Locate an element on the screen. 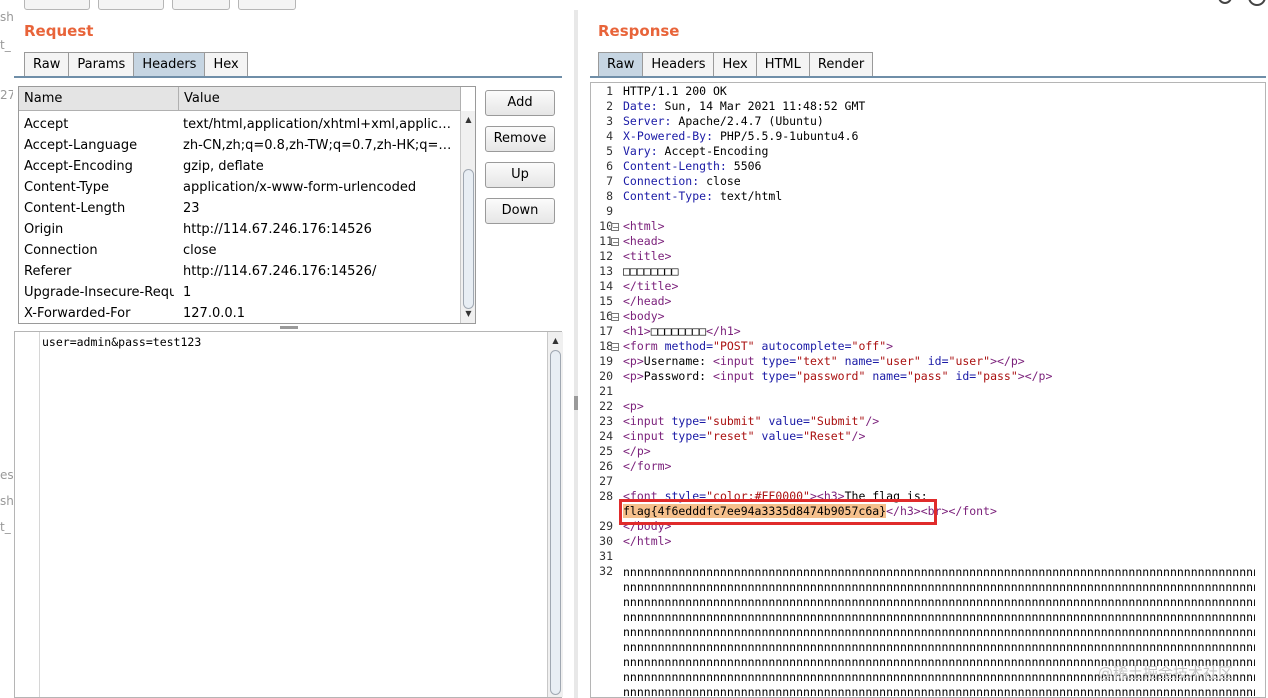 The height and width of the screenshot is (698, 1268). table-row: Connection close is located at coordinates (240, 250).